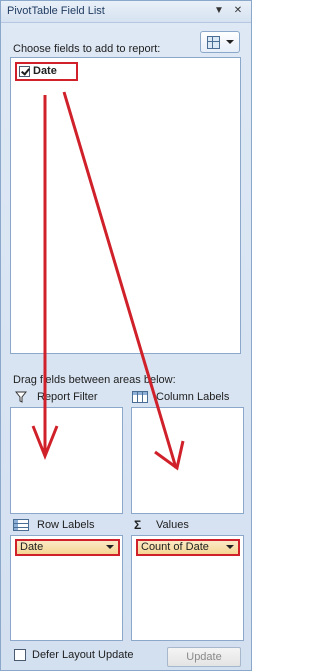 Image resolution: width=320 pixels, height=671 pixels. I want to click on pane-title: PivotTable Field List, so click(56, 11).